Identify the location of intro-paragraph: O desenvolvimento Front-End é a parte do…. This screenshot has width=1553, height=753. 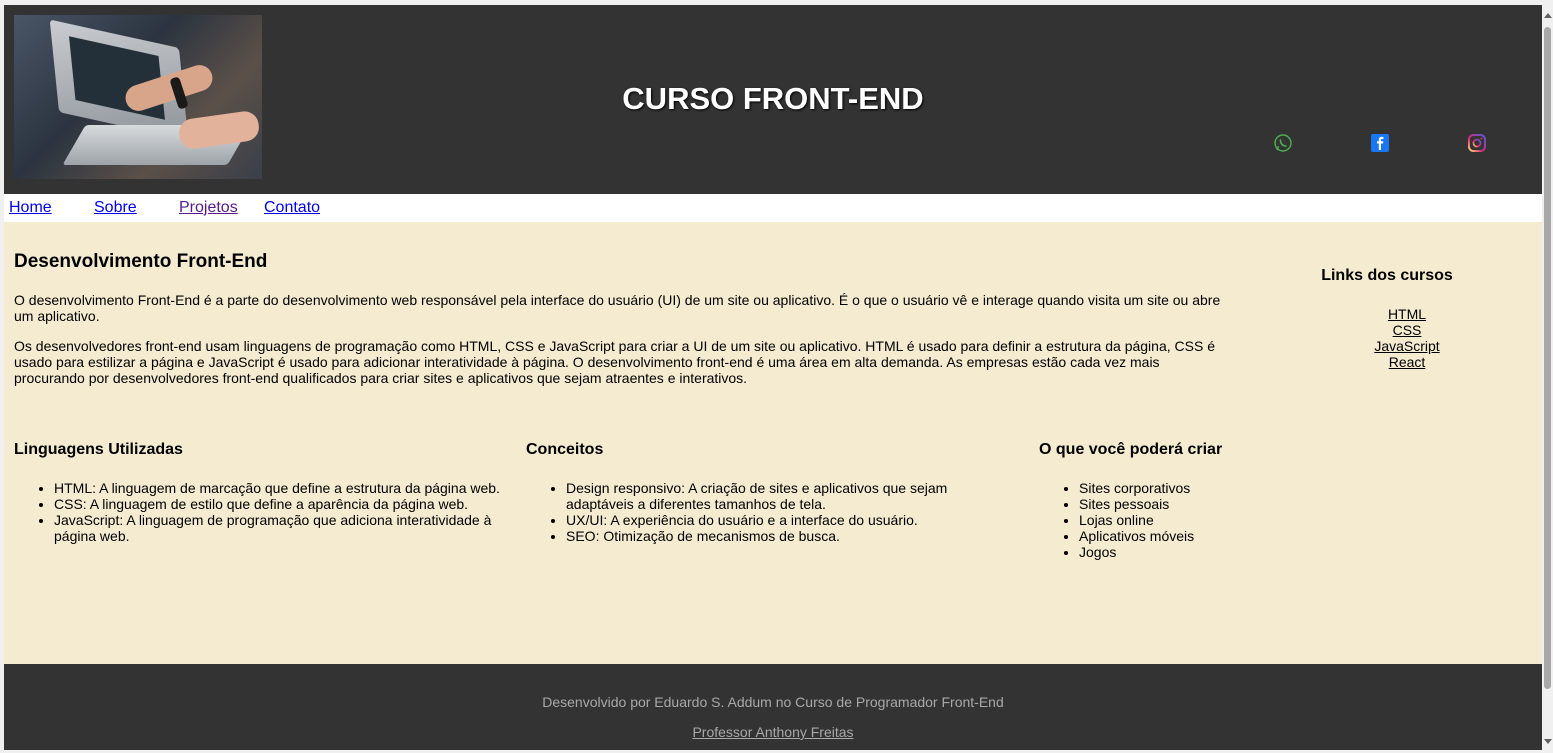
(617, 308).